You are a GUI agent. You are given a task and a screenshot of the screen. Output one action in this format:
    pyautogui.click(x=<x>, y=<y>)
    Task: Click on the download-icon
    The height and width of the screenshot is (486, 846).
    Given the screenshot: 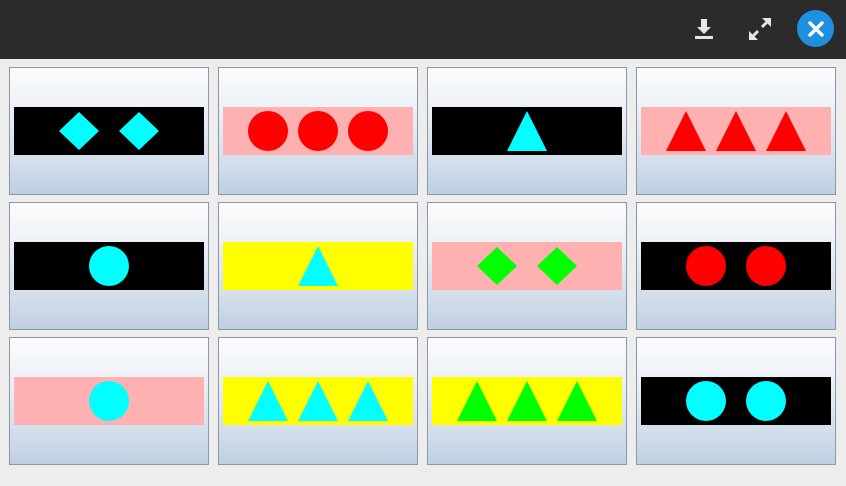 What is the action you would take?
    pyautogui.click(x=704, y=29)
    